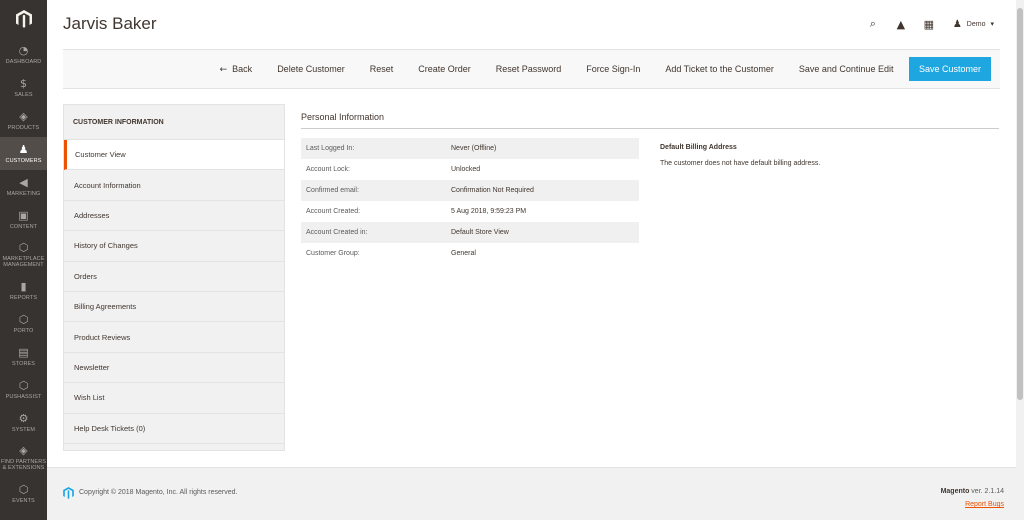 The image size is (1024, 520). Describe the element at coordinates (328, 169) in the screenshot. I see `row-label: Account Lock:` at that location.